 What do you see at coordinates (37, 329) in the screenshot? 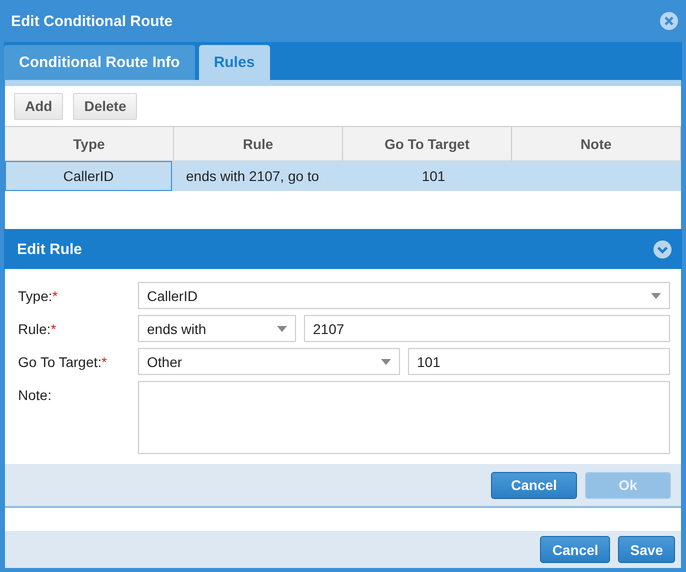
I see `field-label: Rule:*` at bounding box center [37, 329].